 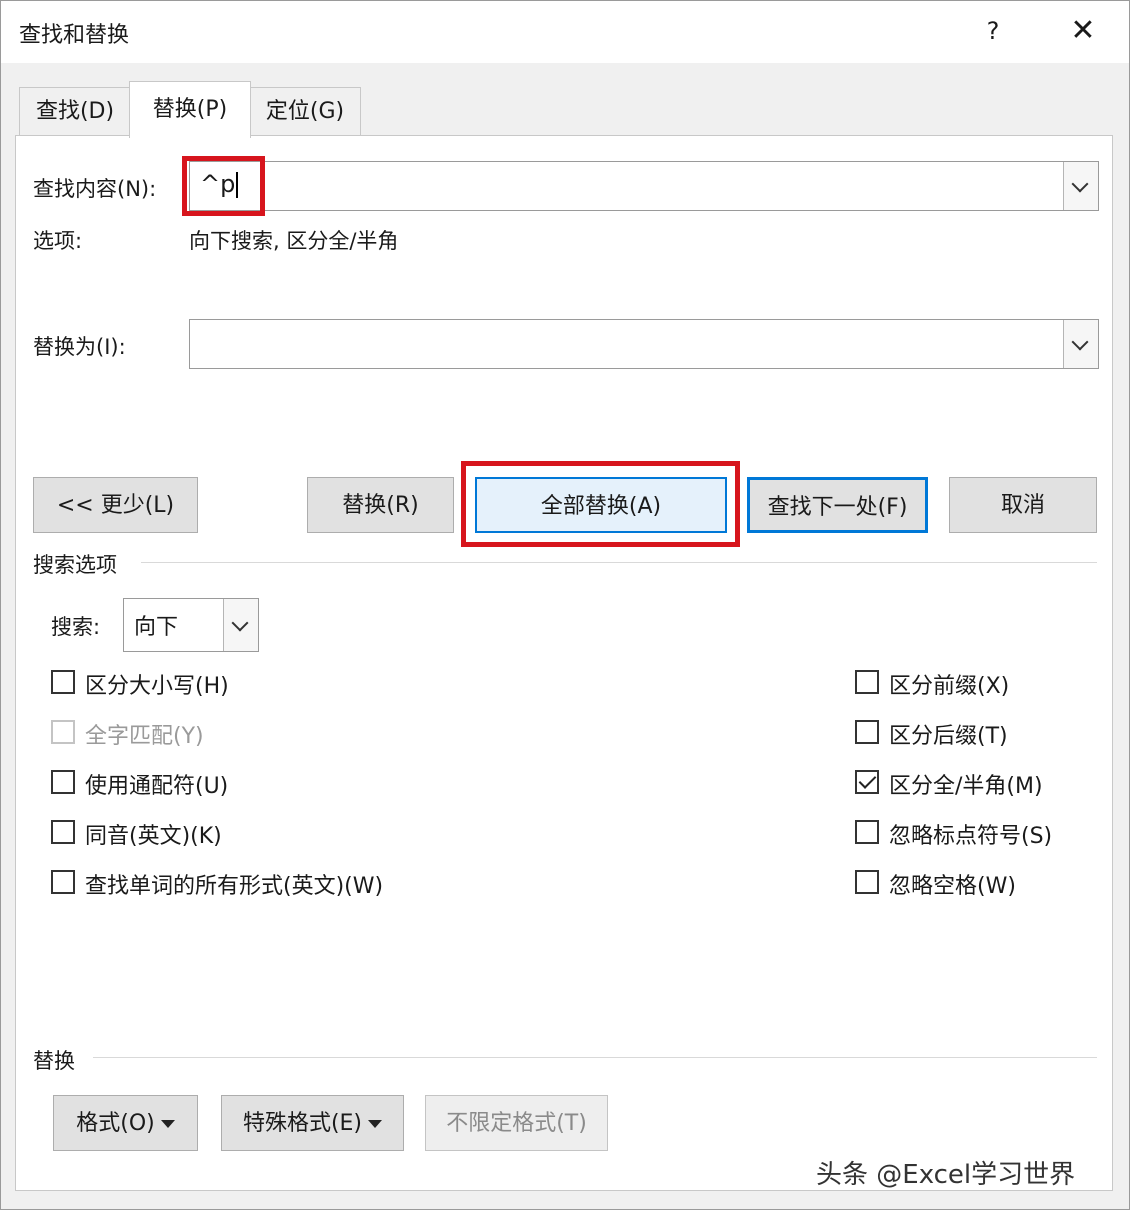 What do you see at coordinates (302, 1123) in the screenshot?
I see `special-format-button-label: 特殊格式(E)` at bounding box center [302, 1123].